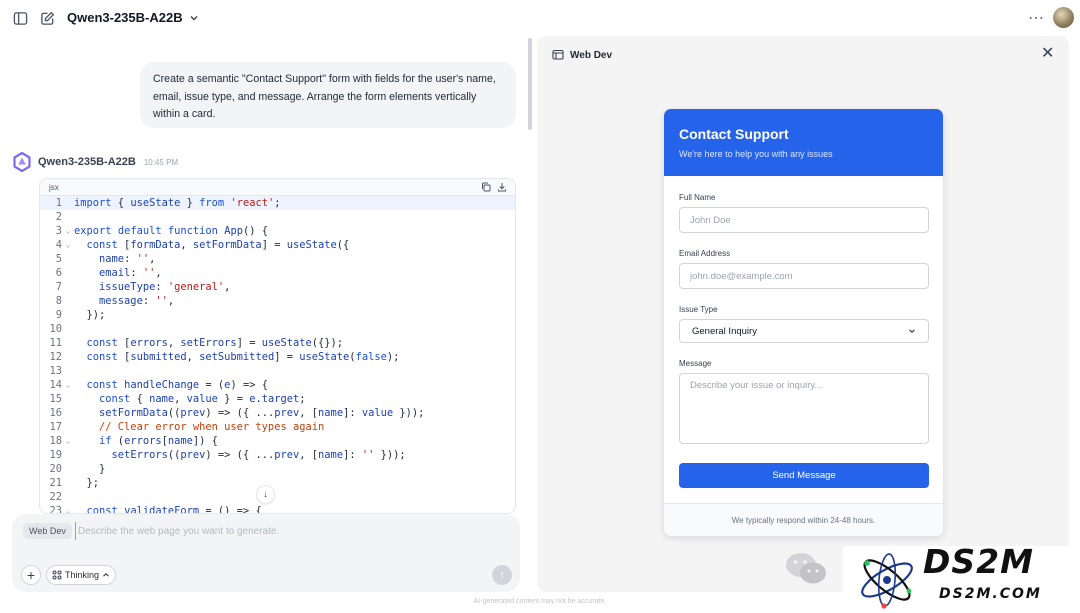  What do you see at coordinates (58, 287) in the screenshot?
I see `line-number: 7` at bounding box center [58, 287].